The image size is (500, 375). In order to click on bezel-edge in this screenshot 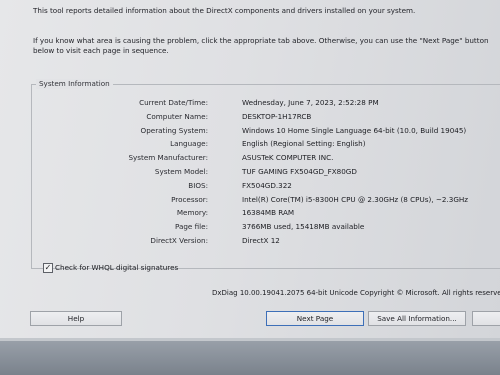, I will do `click(250, 339)`.